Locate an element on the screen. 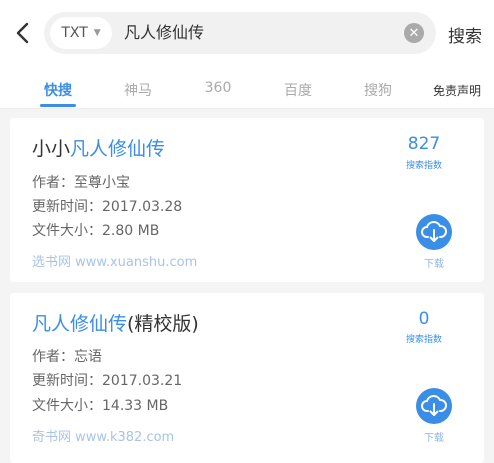 The height and width of the screenshot is (463, 494). tab-kuaisou: 快搜 is located at coordinates (58, 90).